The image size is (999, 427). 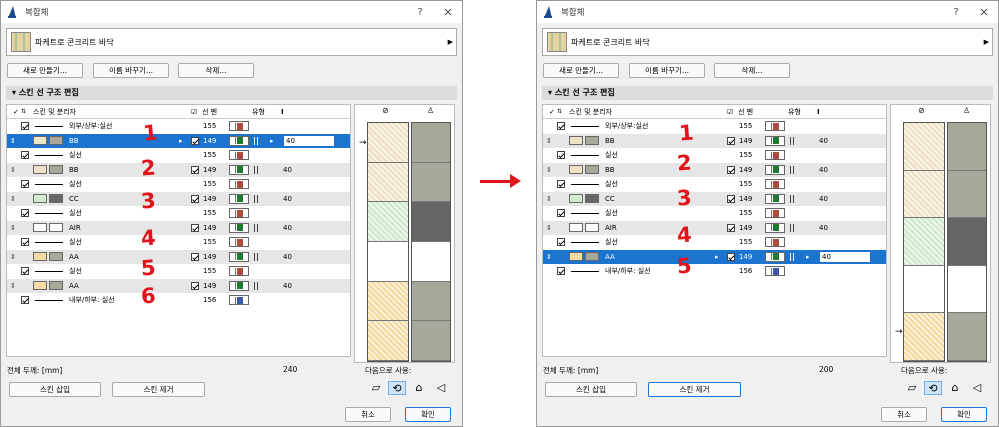 I want to click on ok-button: 확인, so click(x=428, y=414).